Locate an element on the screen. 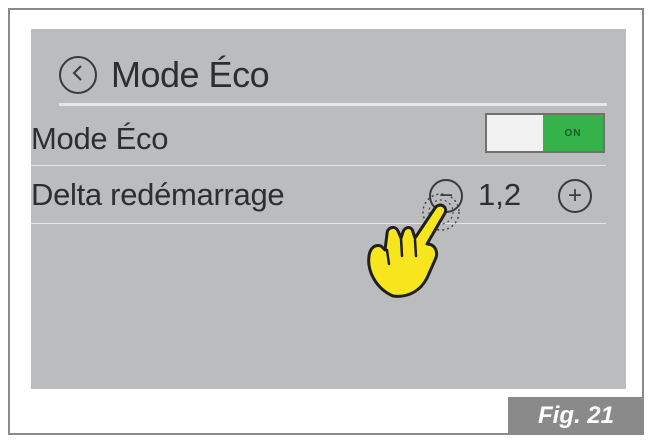 The height and width of the screenshot is (443, 653). figure-caption: Fig. 21 is located at coordinates (576, 416).